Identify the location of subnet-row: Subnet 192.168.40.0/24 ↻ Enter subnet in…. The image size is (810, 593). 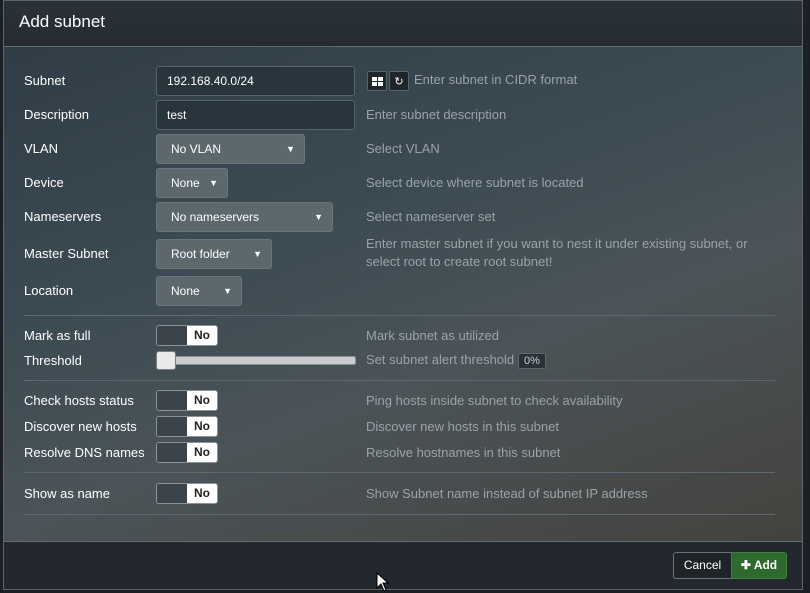
(403, 81).